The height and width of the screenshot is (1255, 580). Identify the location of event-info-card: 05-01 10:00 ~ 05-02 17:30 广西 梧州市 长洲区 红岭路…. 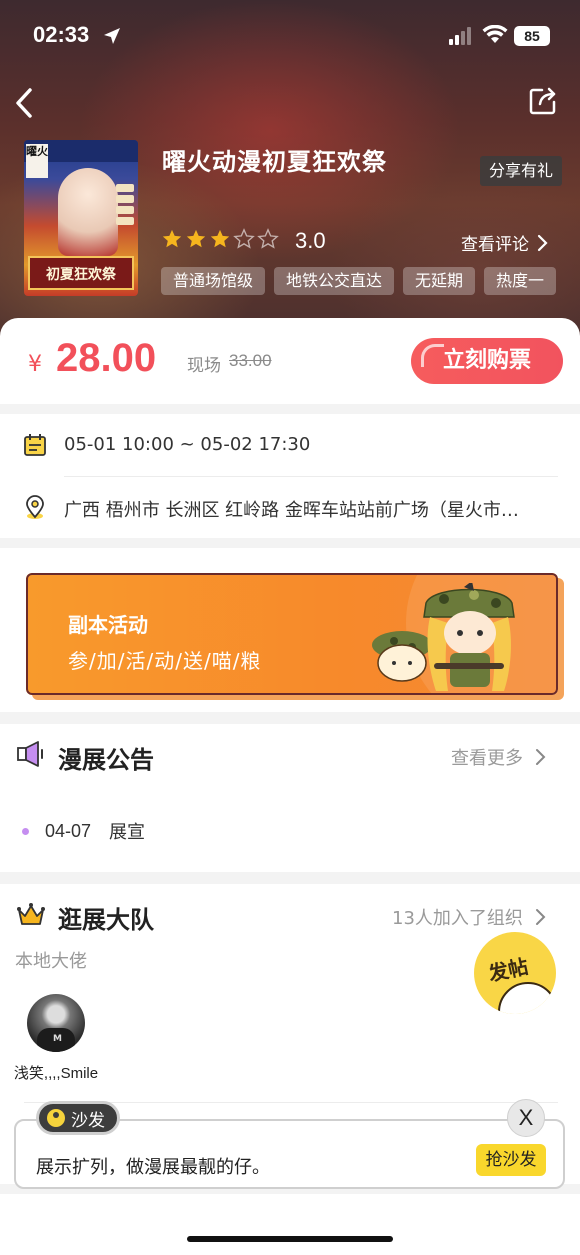
(290, 476).